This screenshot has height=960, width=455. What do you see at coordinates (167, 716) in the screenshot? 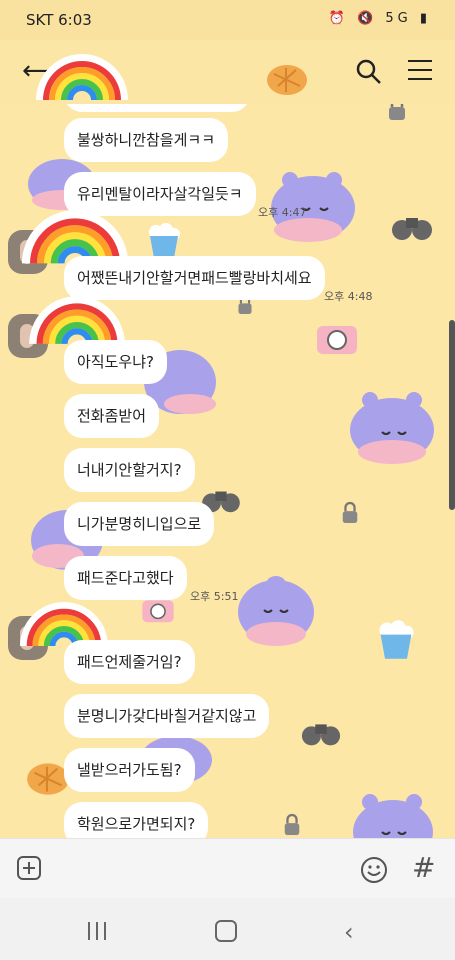
I see `message-bubble: 분명니가갖다바칠거같지않고` at bounding box center [167, 716].